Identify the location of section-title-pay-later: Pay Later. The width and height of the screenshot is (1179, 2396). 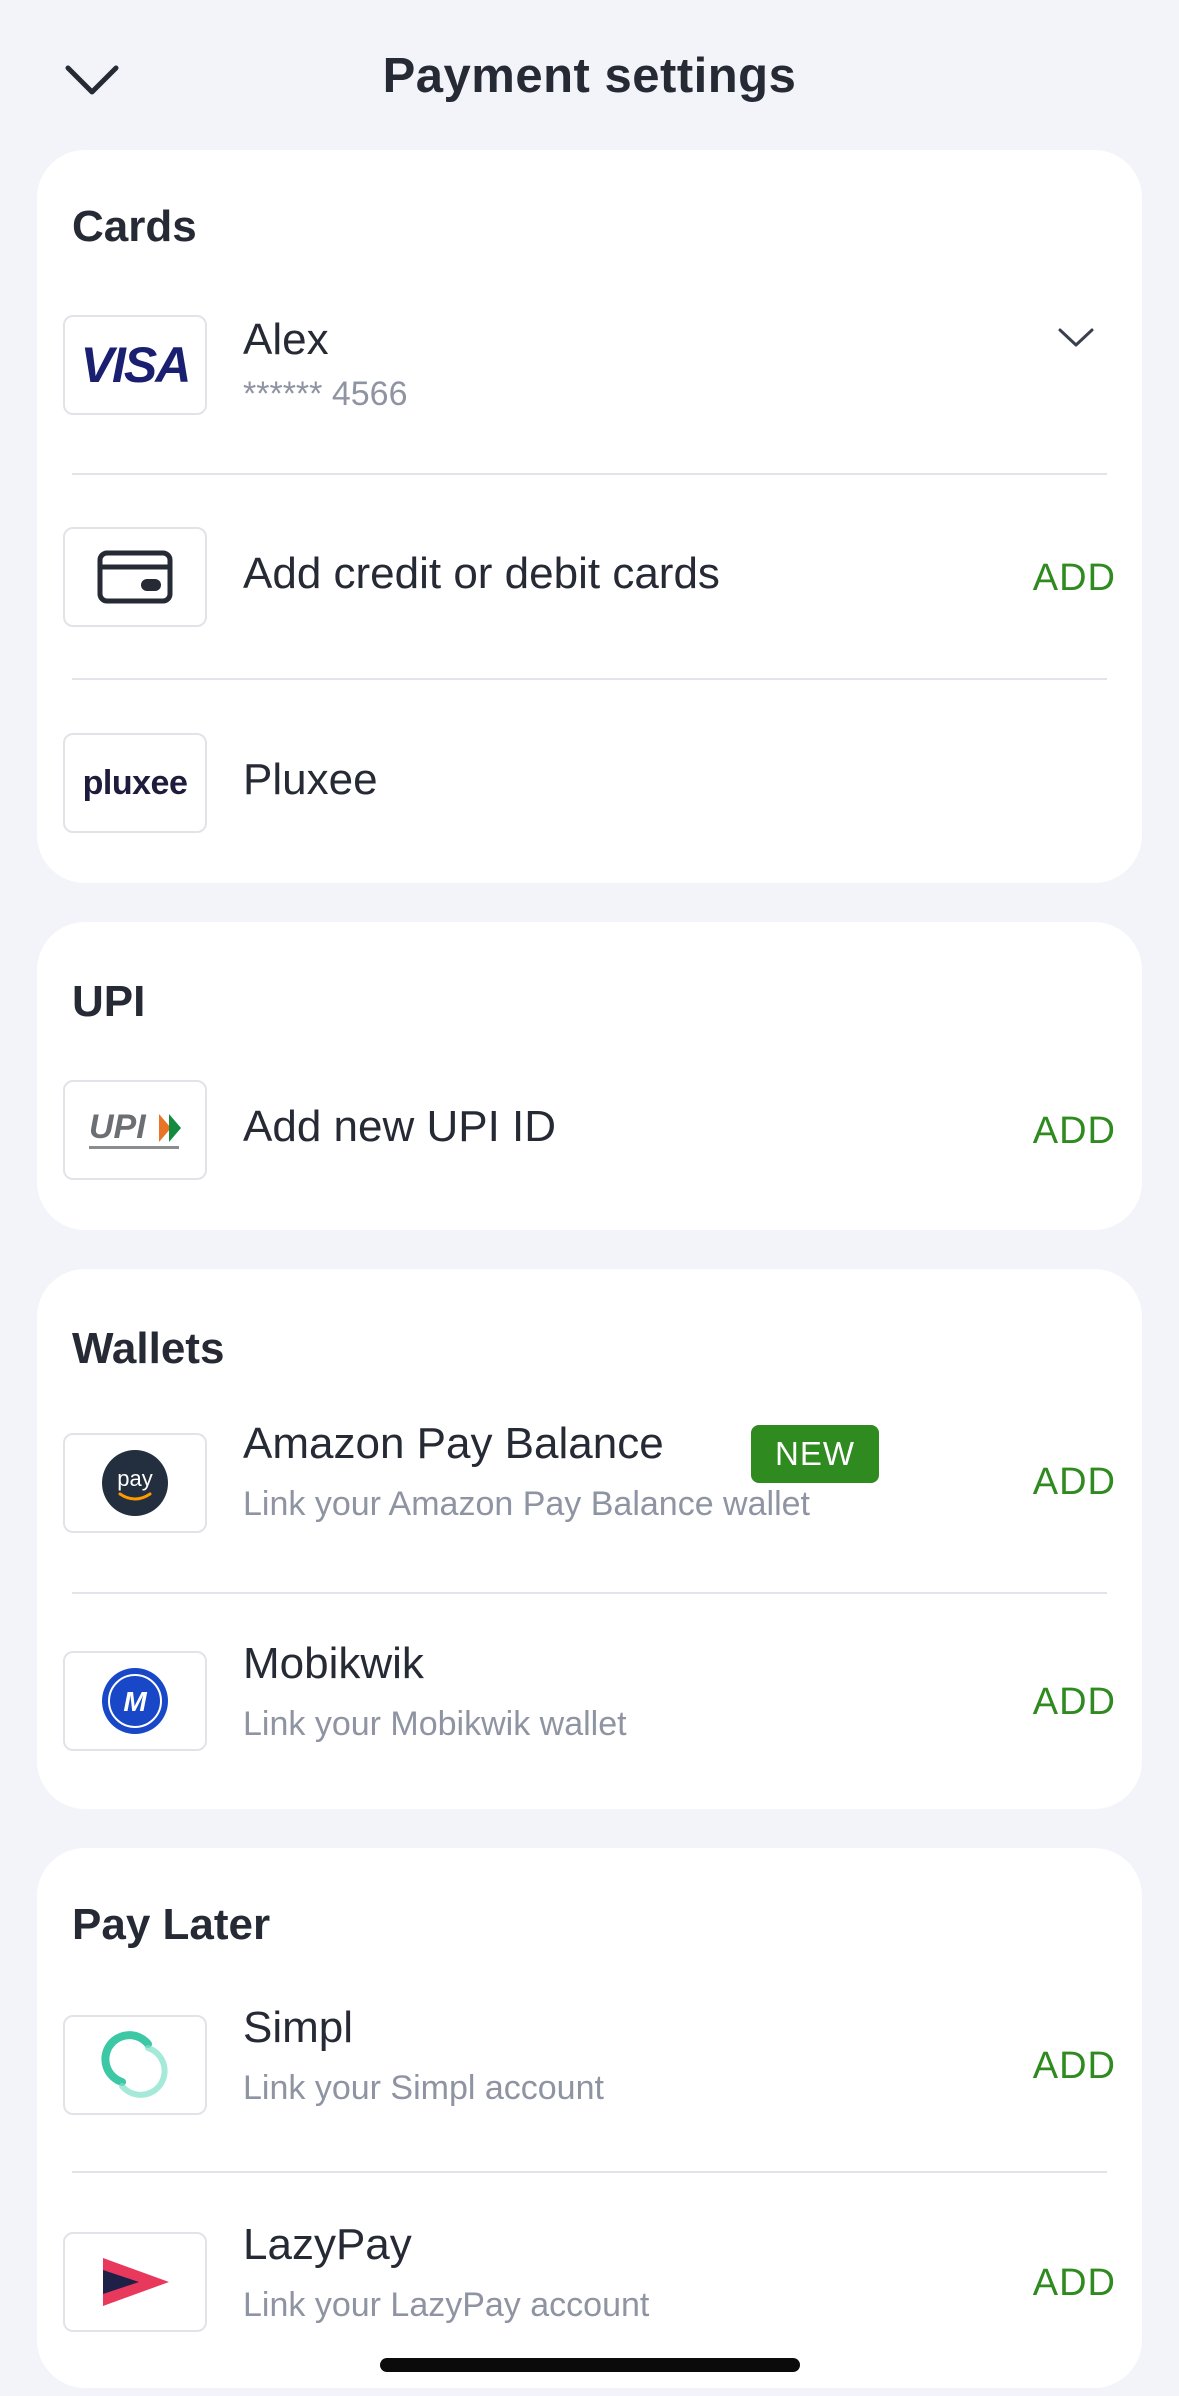
(171, 1924).